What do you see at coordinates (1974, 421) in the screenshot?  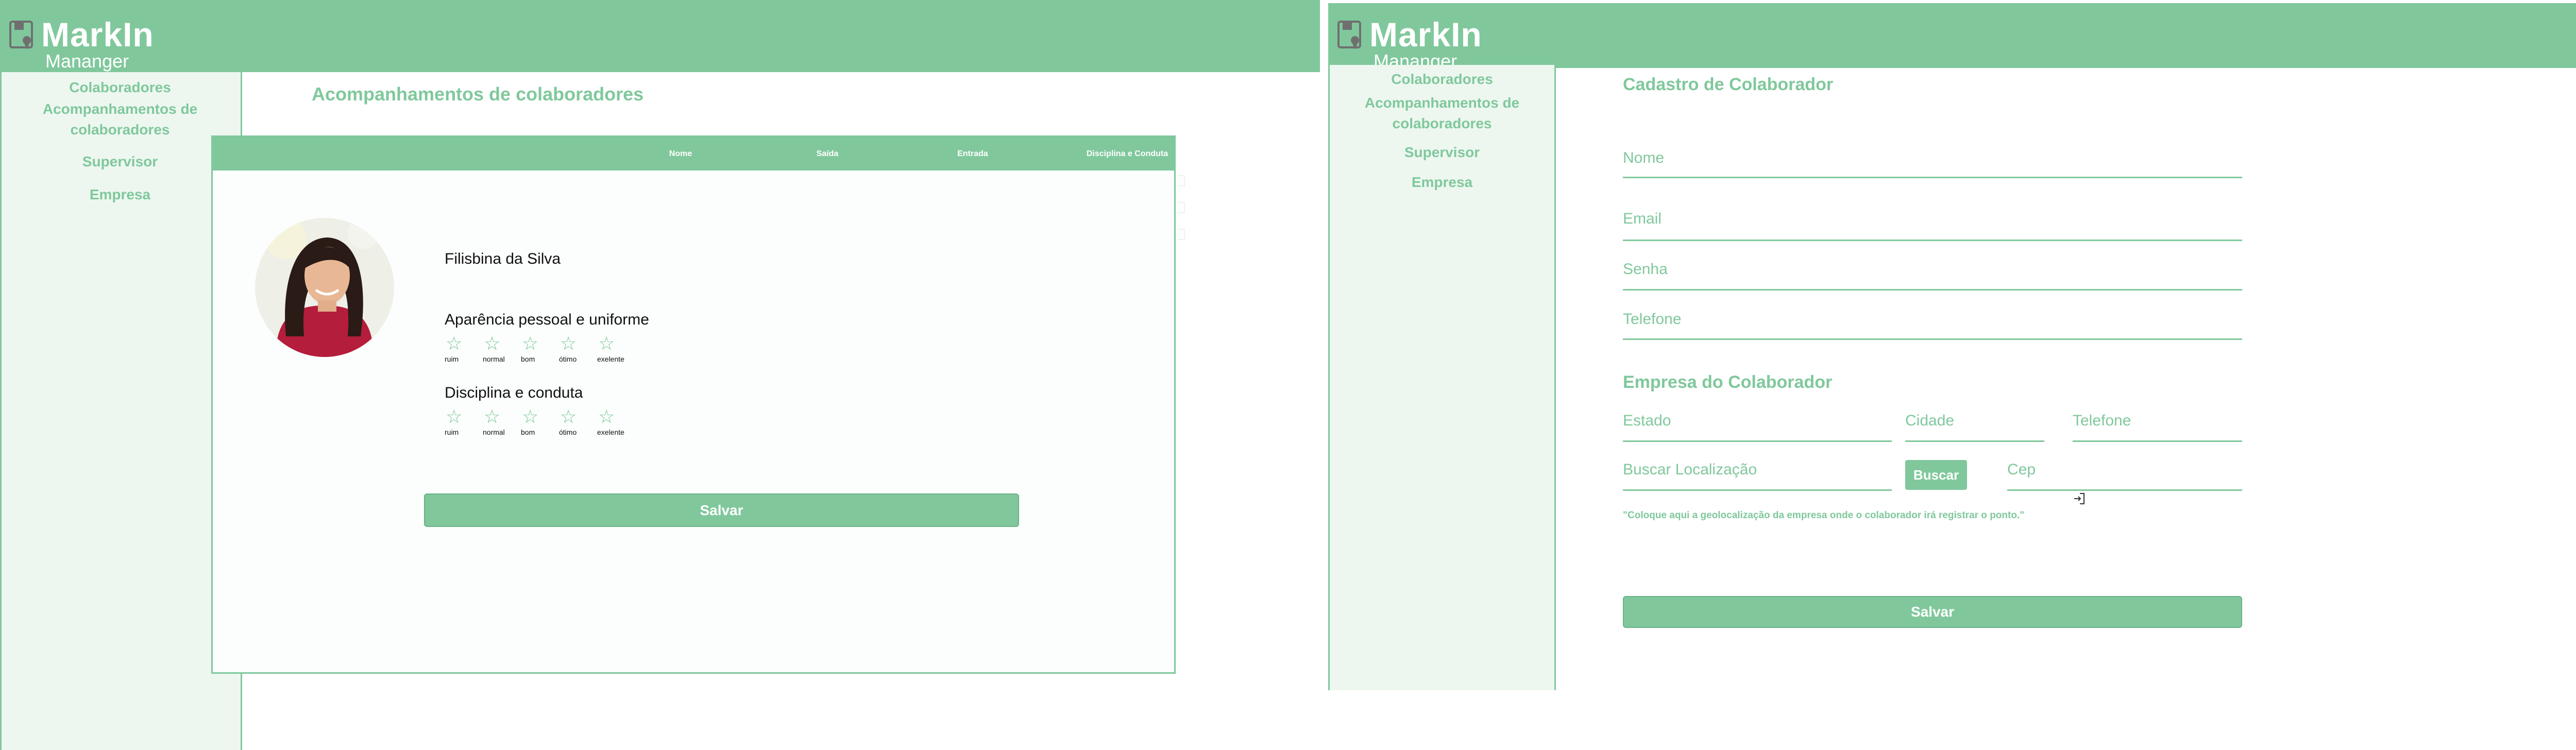 I see `city-input` at bounding box center [1974, 421].